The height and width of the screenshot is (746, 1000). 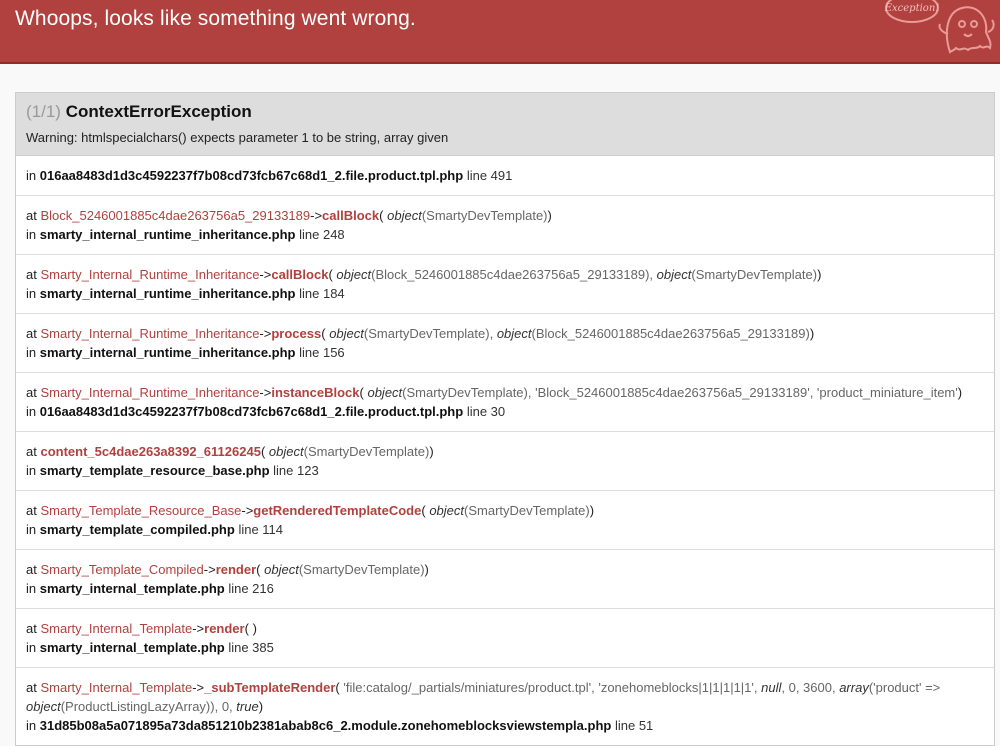 What do you see at coordinates (137, 529) in the screenshot?
I see `trace-file: smarty_template_compiled.php` at bounding box center [137, 529].